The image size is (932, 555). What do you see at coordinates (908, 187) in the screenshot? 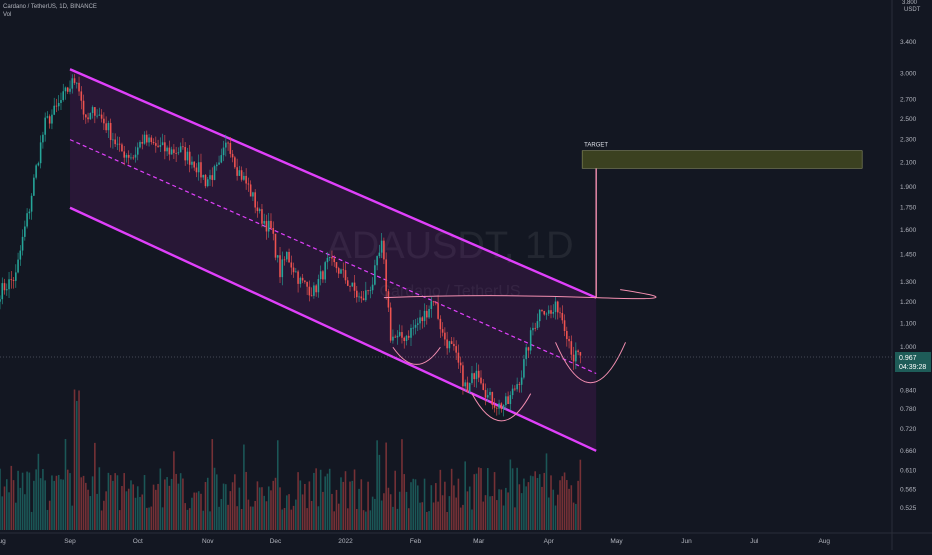
I see `price-tick-label: 1.900` at bounding box center [908, 187].